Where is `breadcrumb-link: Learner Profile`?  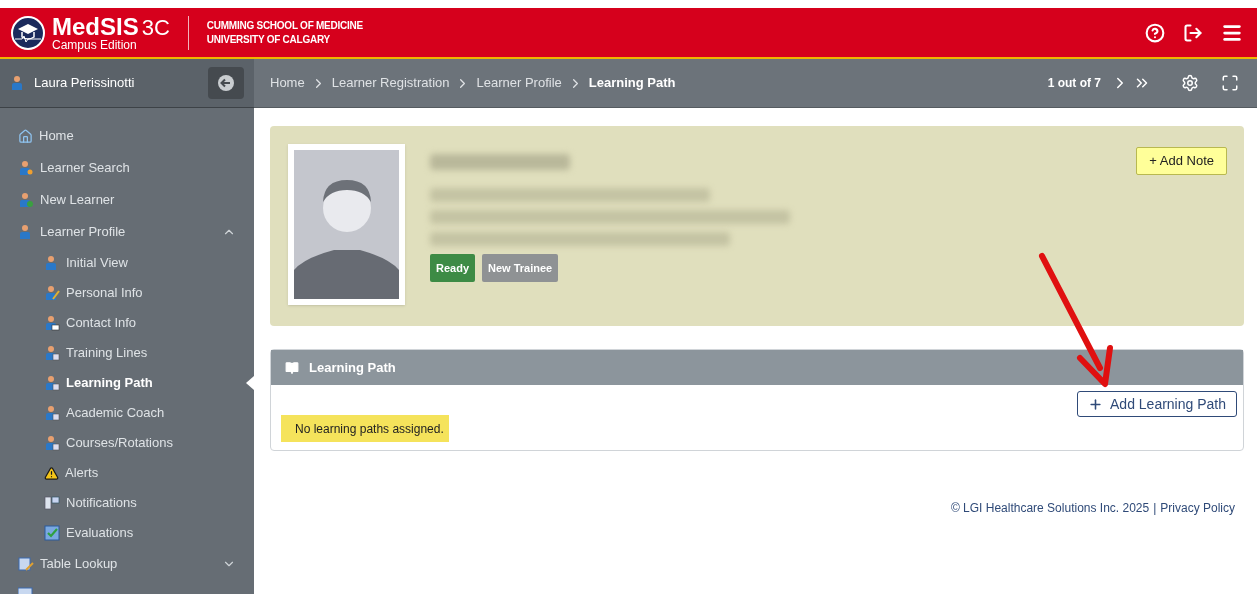 breadcrumb-link: Learner Profile is located at coordinates (519, 83).